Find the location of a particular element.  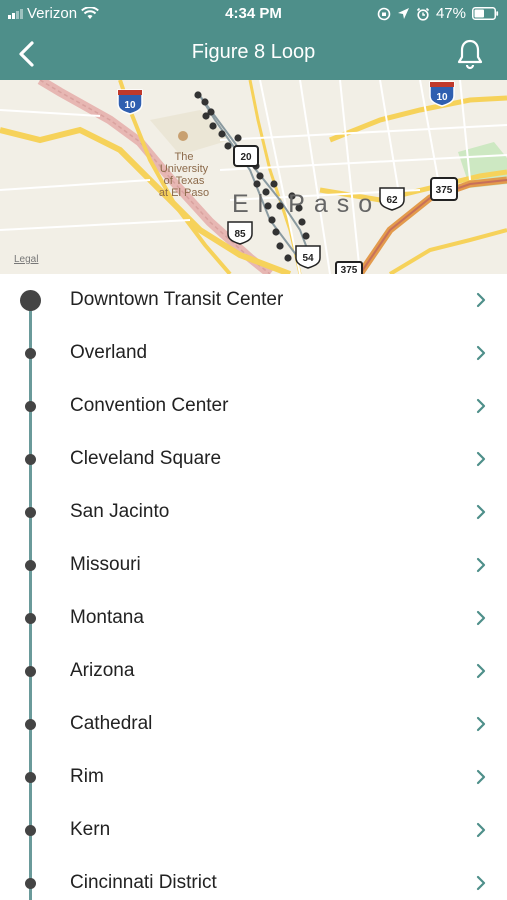

bell-icon is located at coordinates (470, 54).